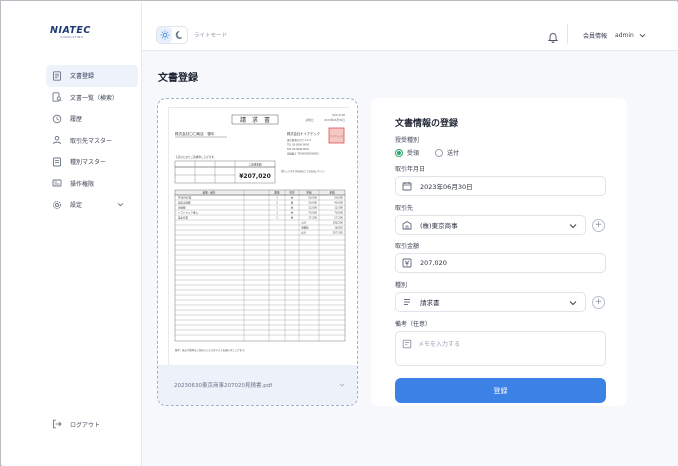 This screenshot has height=466, width=678. What do you see at coordinates (338, 218) in the screenshot?
I see `row-amount: 17,200` at bounding box center [338, 218].